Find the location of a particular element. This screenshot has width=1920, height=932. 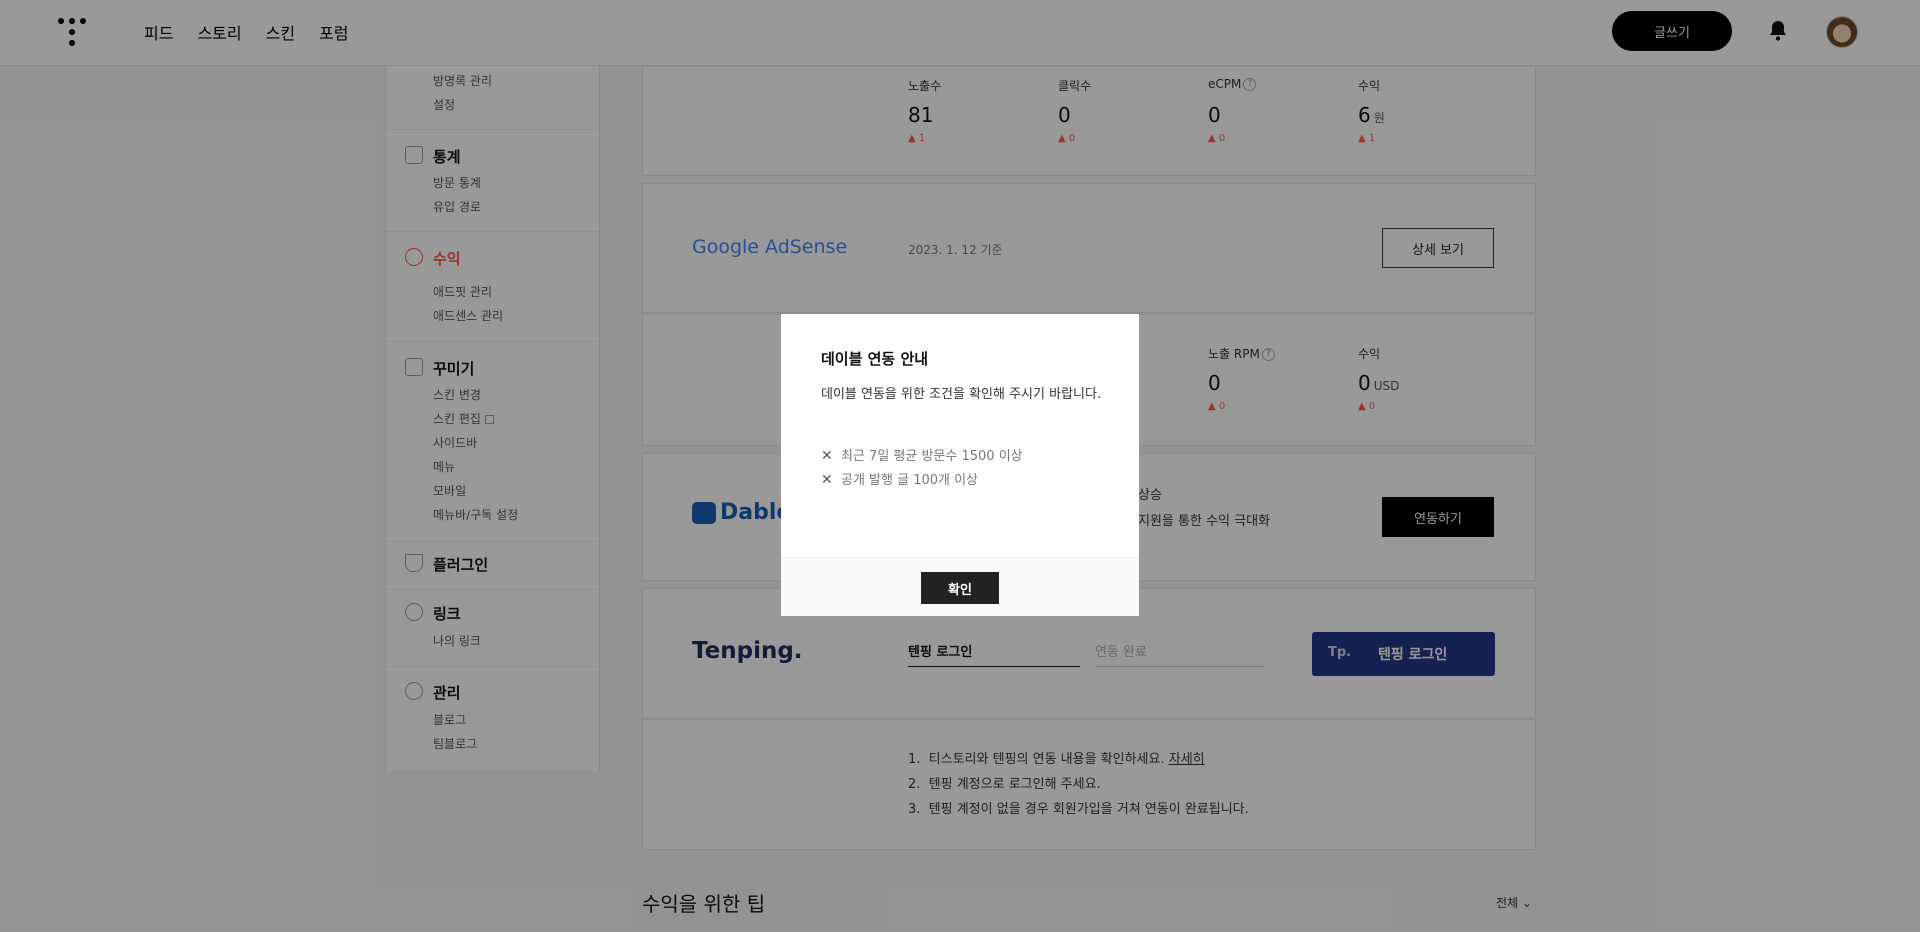

modal-footer: 확인 is located at coordinates (960, 586).